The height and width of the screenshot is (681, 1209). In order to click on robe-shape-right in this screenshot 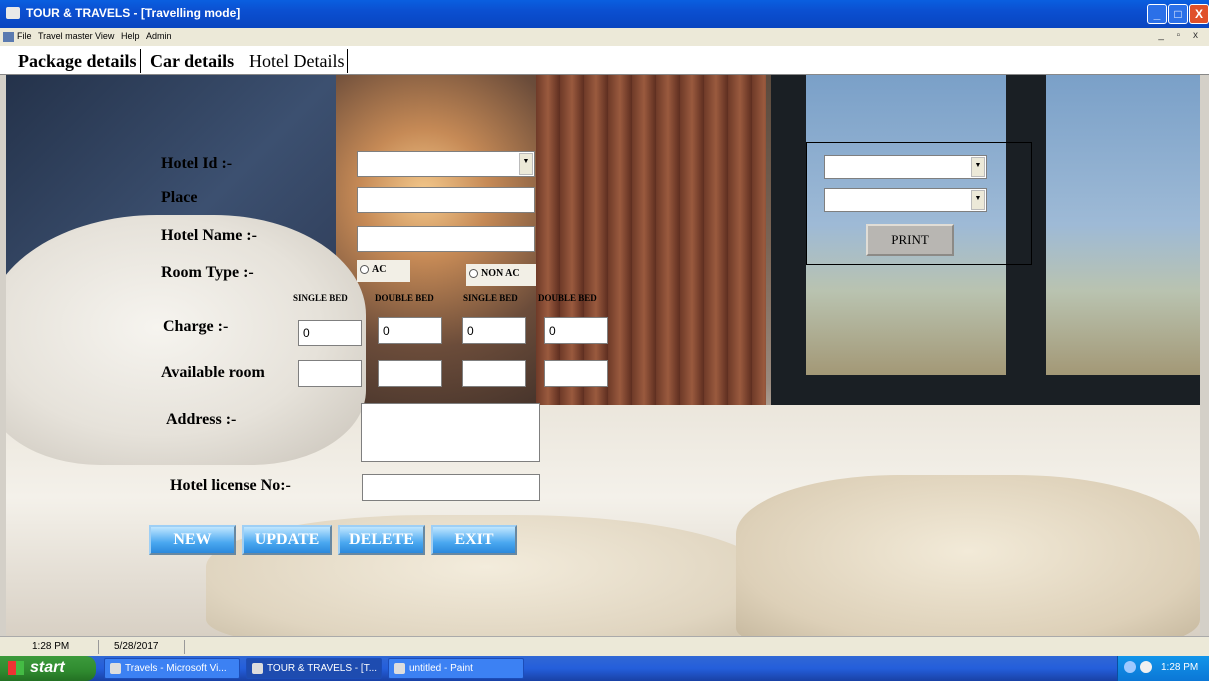, I will do `click(968, 555)`.